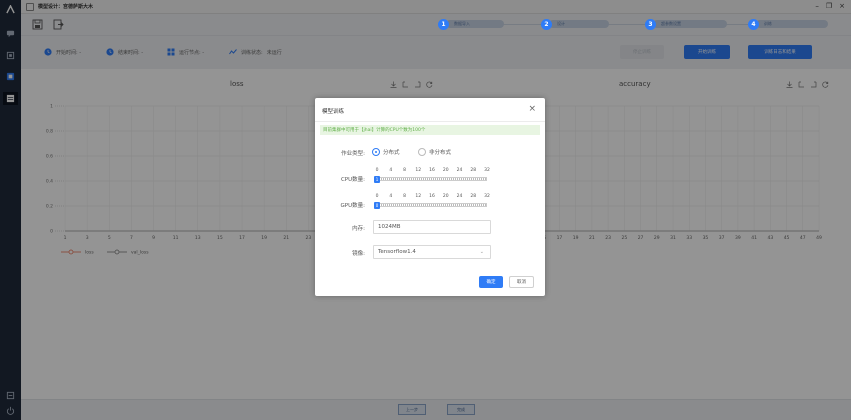 Image resolution: width=851 pixels, height=420 pixels. What do you see at coordinates (491, 282) in the screenshot?
I see `confirm-button: 确定` at bounding box center [491, 282].